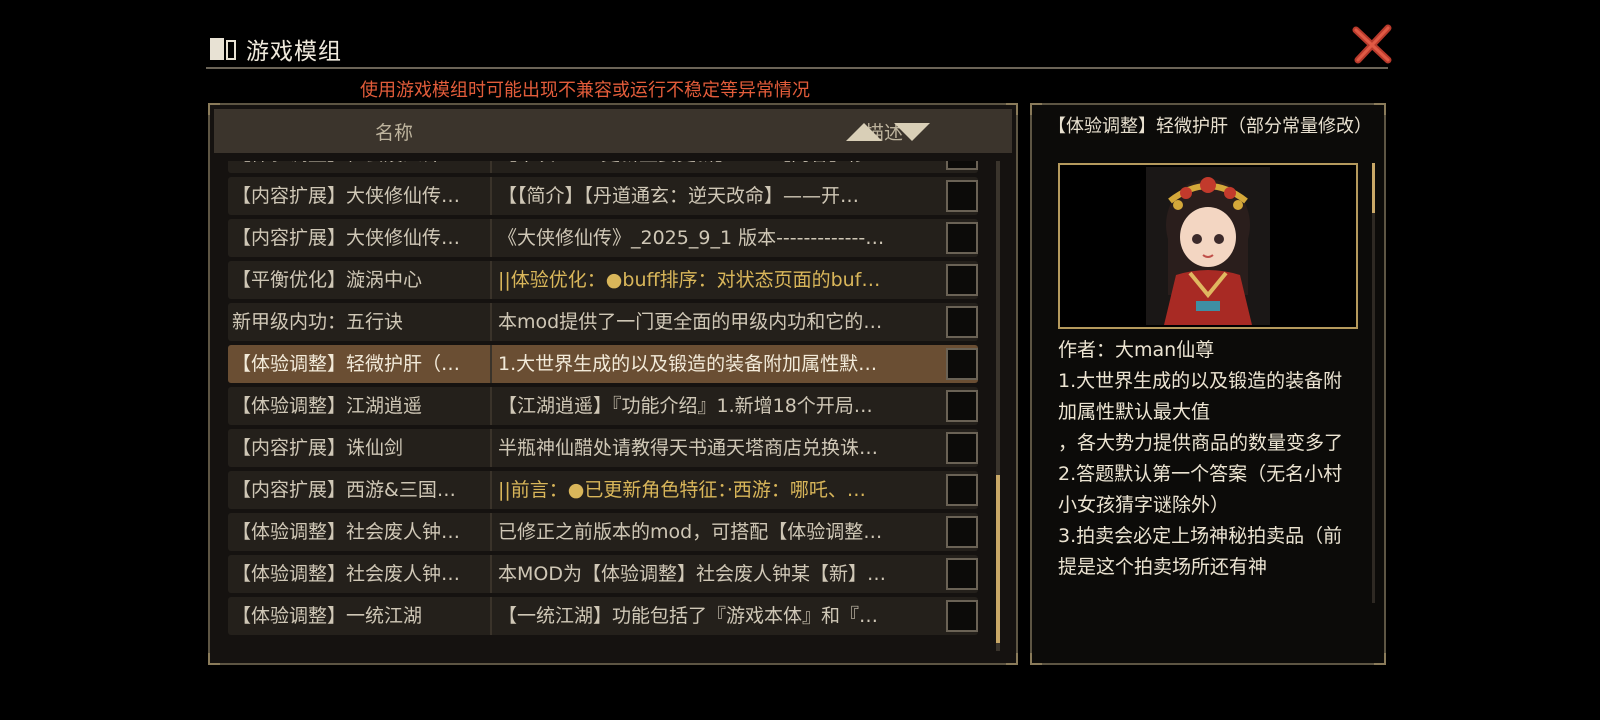 This screenshot has width=1600, height=720. What do you see at coordinates (394, 131) in the screenshot?
I see `column-name-header: 名称` at bounding box center [394, 131].